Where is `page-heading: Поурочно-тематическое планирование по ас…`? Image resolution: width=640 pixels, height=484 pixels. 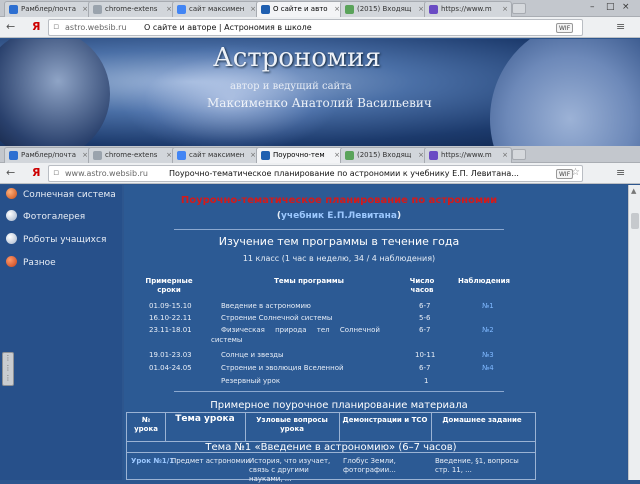
page-heading: Поурочно-тематическое планирование по ас… is located at coordinates (339, 200).